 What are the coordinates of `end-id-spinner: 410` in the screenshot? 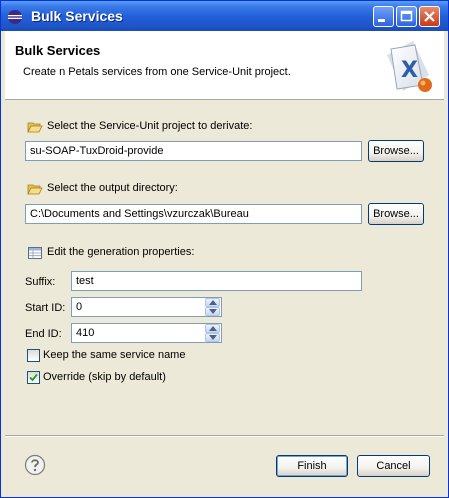 It's located at (146, 333).